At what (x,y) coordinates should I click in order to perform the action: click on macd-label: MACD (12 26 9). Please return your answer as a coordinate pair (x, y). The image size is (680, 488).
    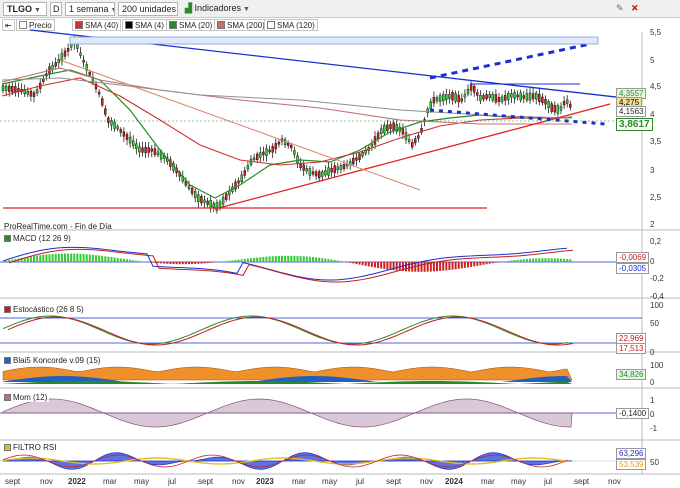
    Looking at the image, I should click on (37, 238).